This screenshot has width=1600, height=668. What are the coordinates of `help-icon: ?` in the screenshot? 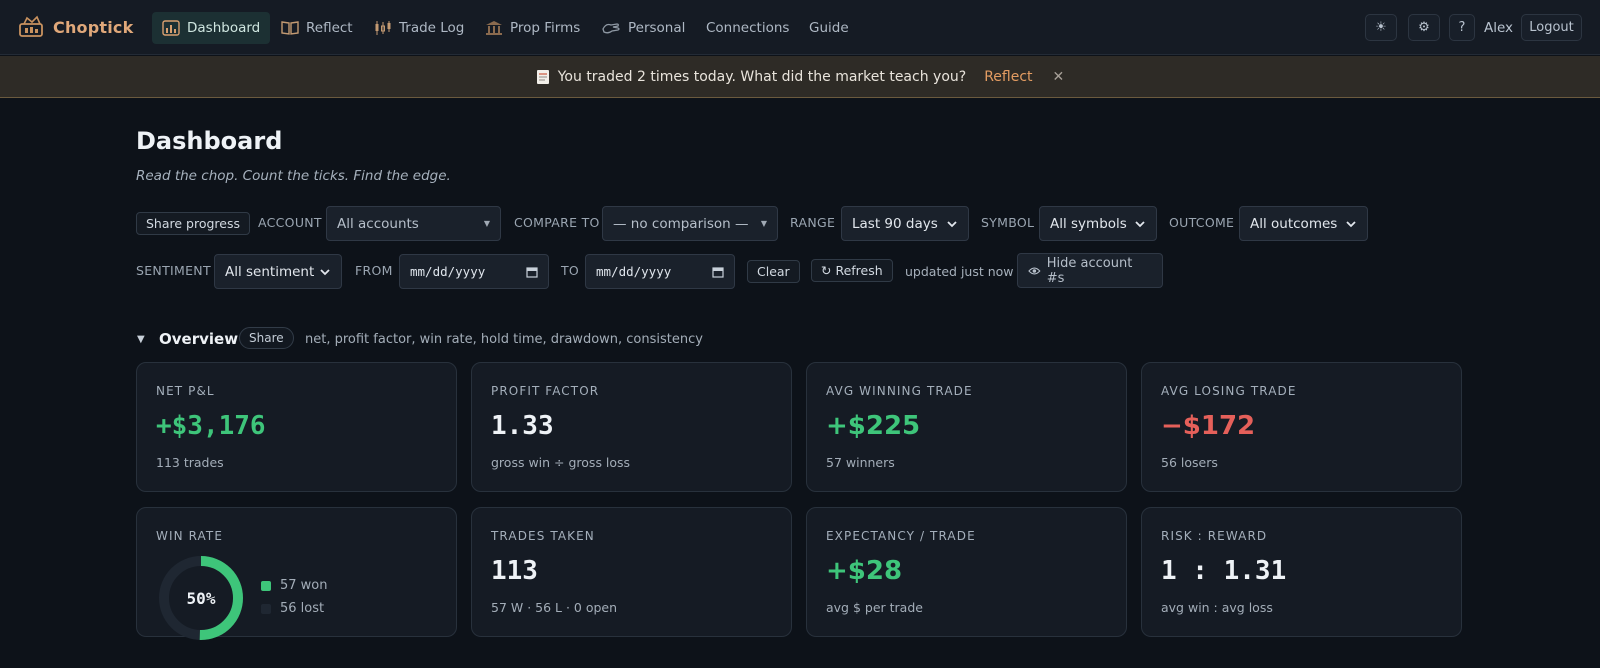 It's located at (1462, 27).